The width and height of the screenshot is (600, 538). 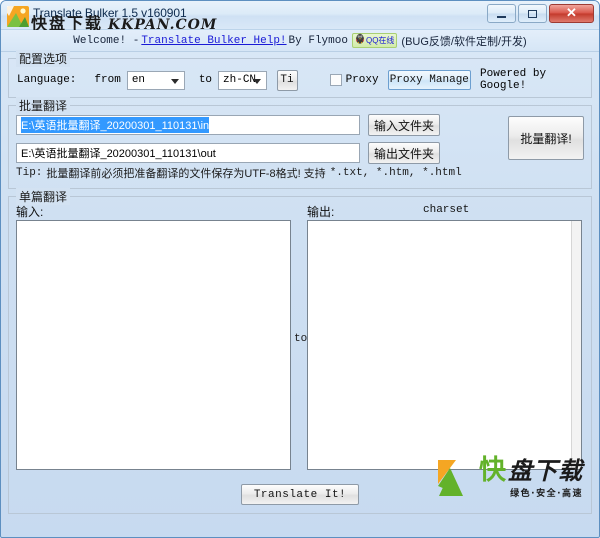 What do you see at coordinates (106, 40) in the screenshot?
I see `welcome-greeting: Welcome! -` at bounding box center [106, 40].